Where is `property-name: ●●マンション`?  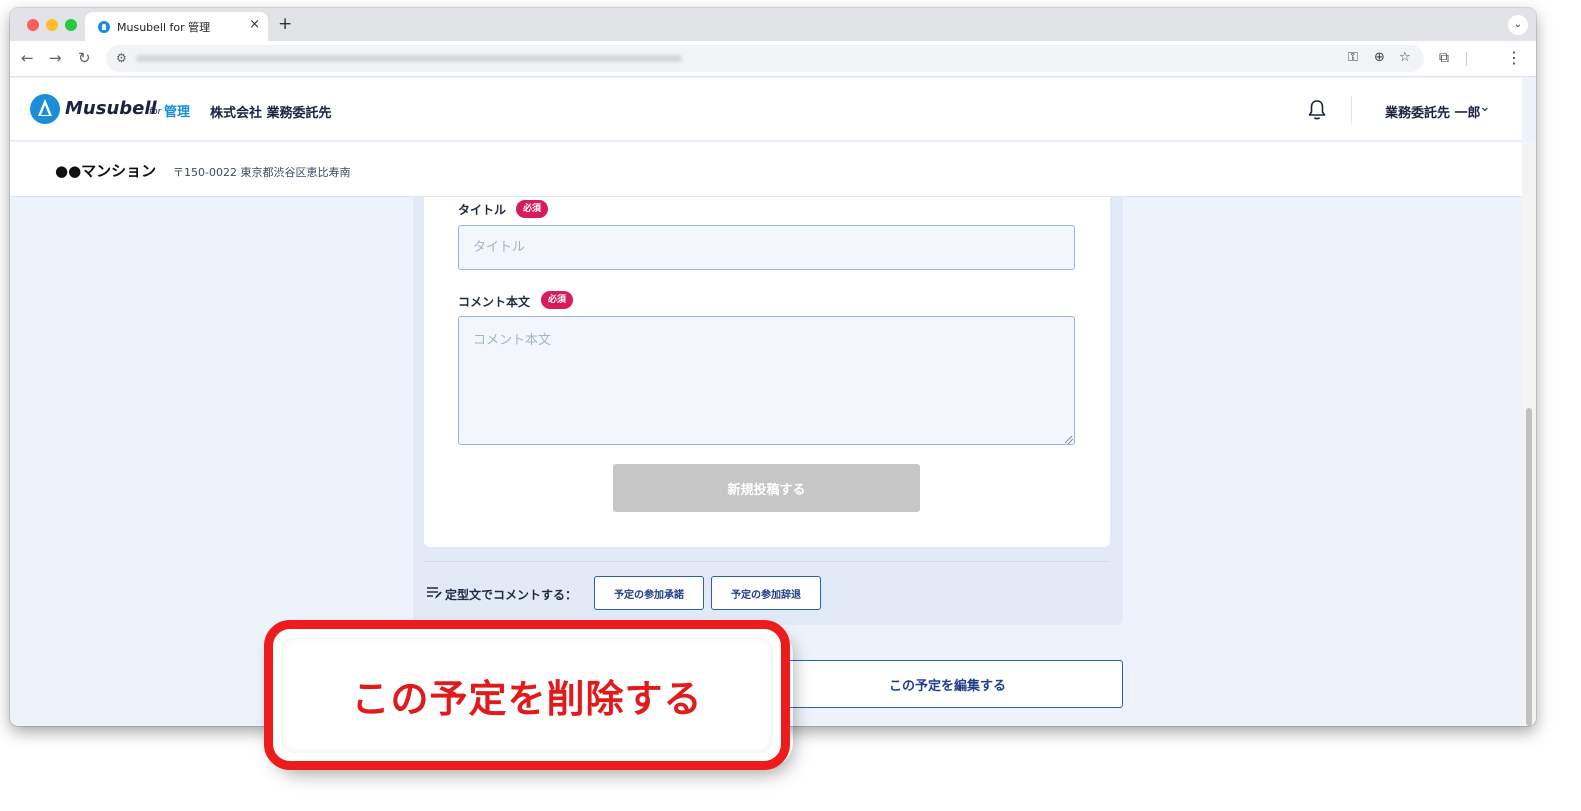
property-name: ●●マンション is located at coordinates (106, 171).